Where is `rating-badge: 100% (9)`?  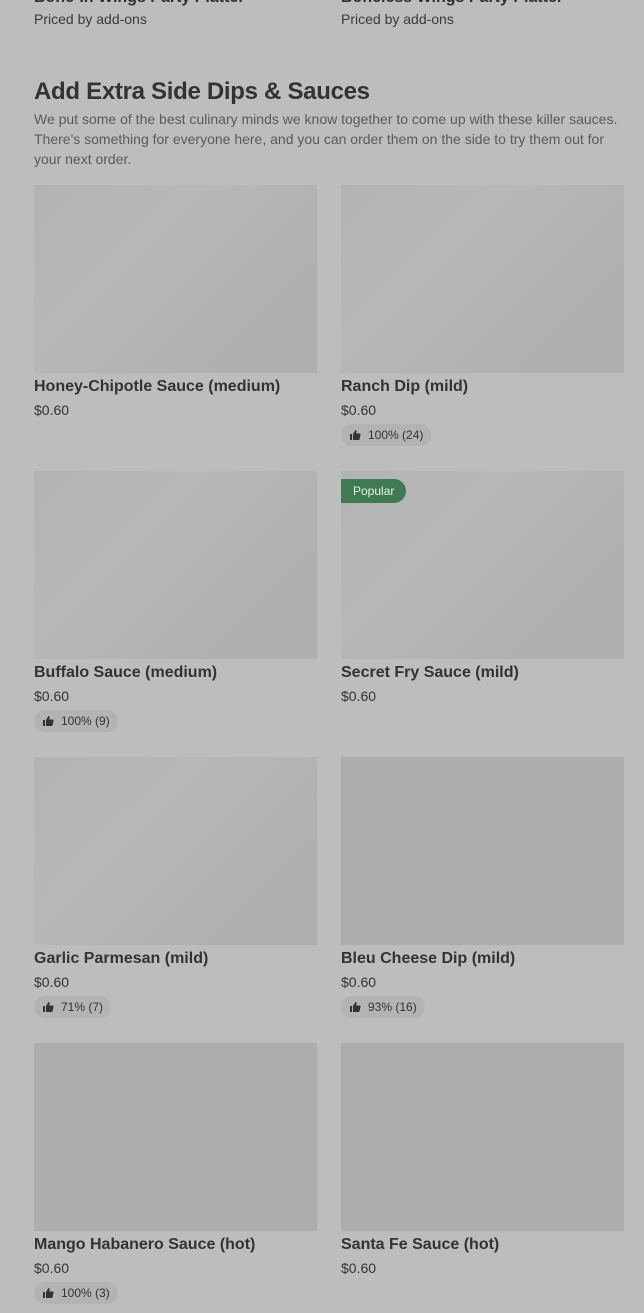 rating-badge: 100% (9) is located at coordinates (76, 721).